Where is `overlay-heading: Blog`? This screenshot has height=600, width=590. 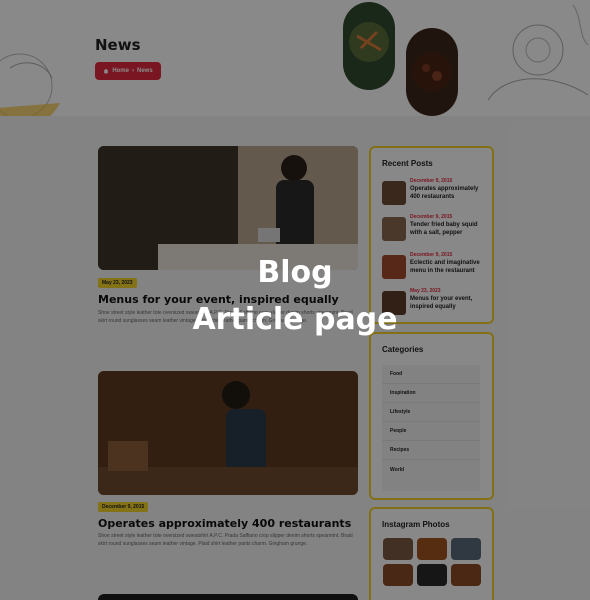 overlay-heading: Blog is located at coordinates (295, 272).